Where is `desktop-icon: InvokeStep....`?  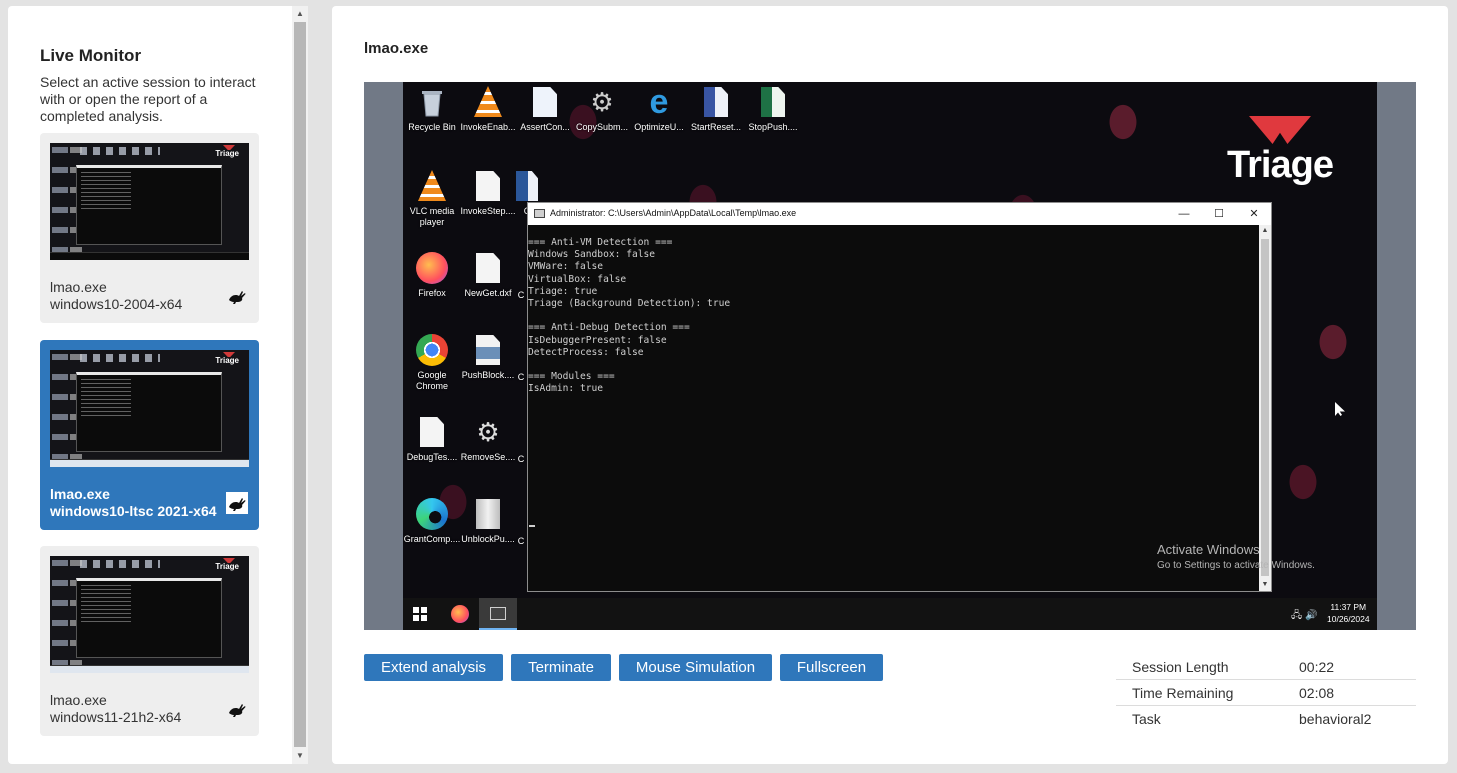
desktop-icon: InvokeStep.... is located at coordinates (488, 193).